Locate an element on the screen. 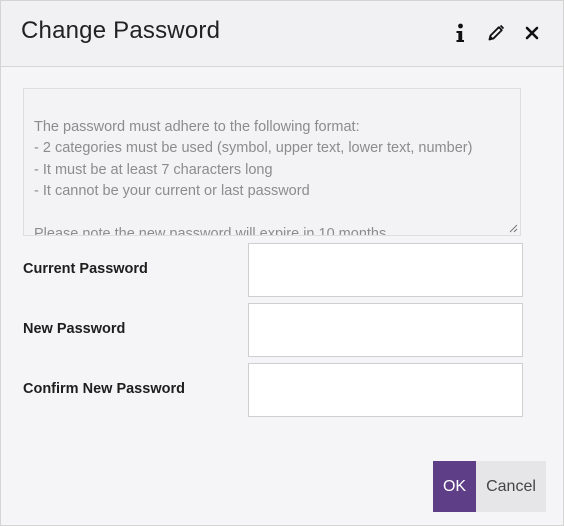 The height and width of the screenshot is (526, 564). cancel-button: Cancel is located at coordinates (511, 486).